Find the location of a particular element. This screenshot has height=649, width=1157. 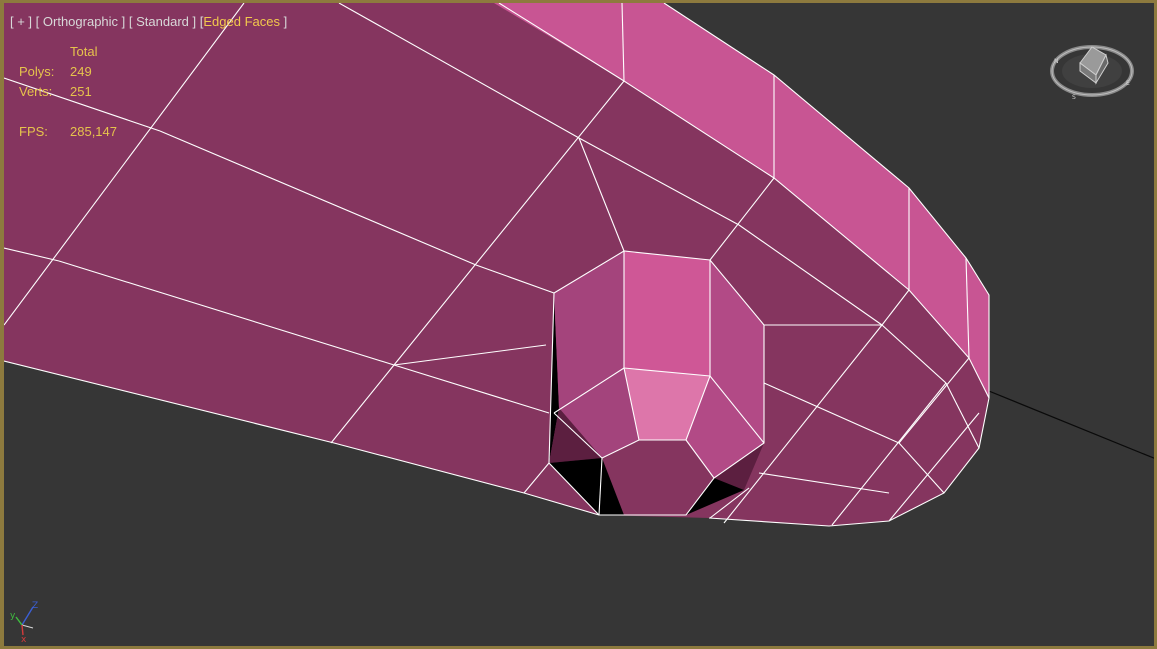

svg-text: N is located at coordinates (1056, 61).